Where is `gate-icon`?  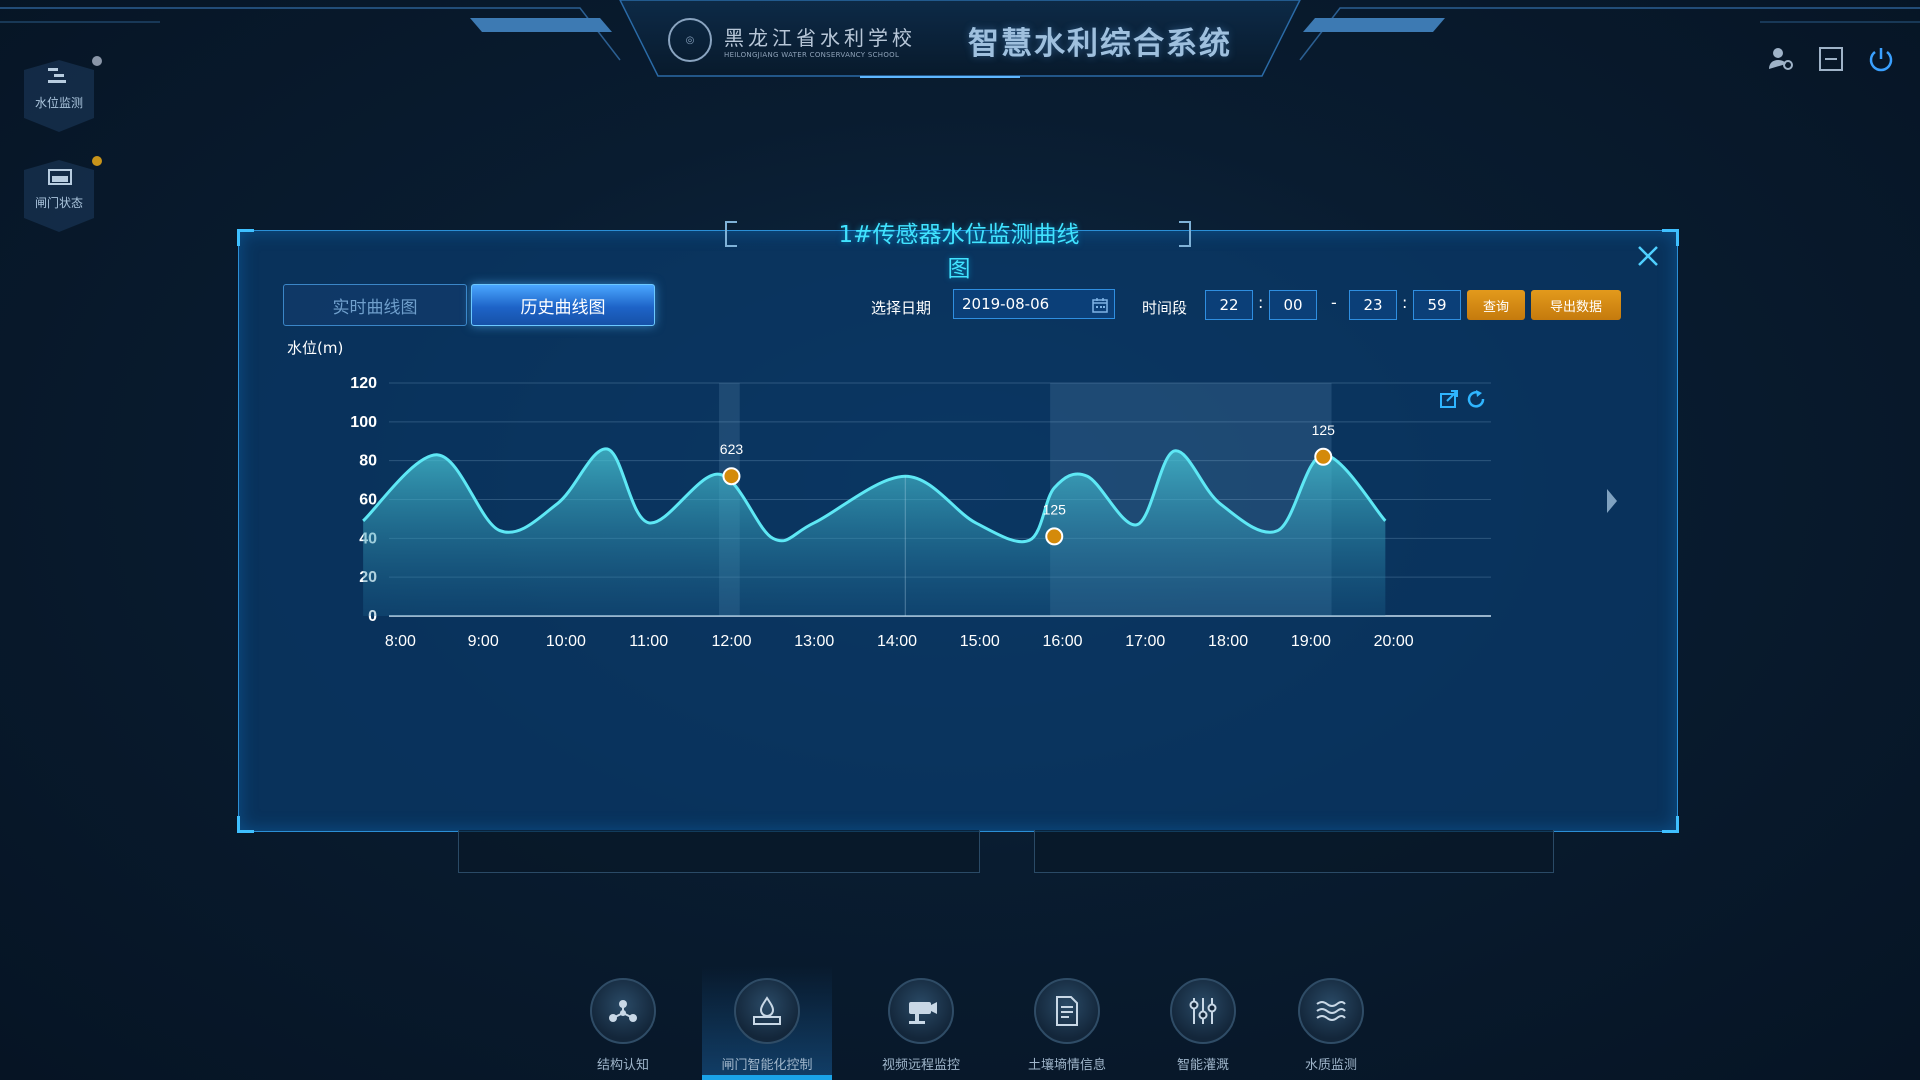
gate-icon is located at coordinates (60, 177).